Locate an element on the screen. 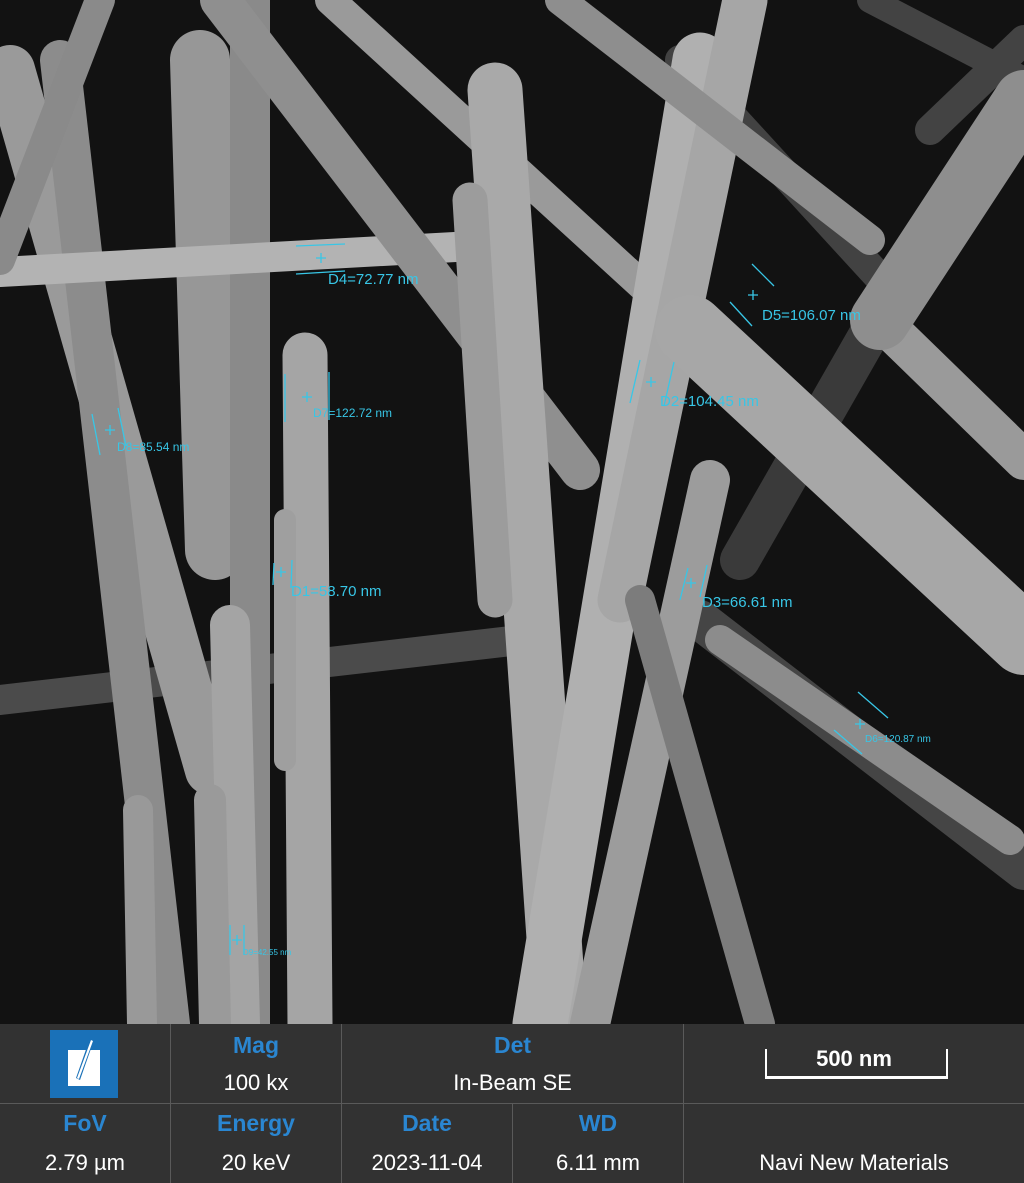 The width and height of the screenshot is (1024, 1183). date-label: Date is located at coordinates (427, 1123).